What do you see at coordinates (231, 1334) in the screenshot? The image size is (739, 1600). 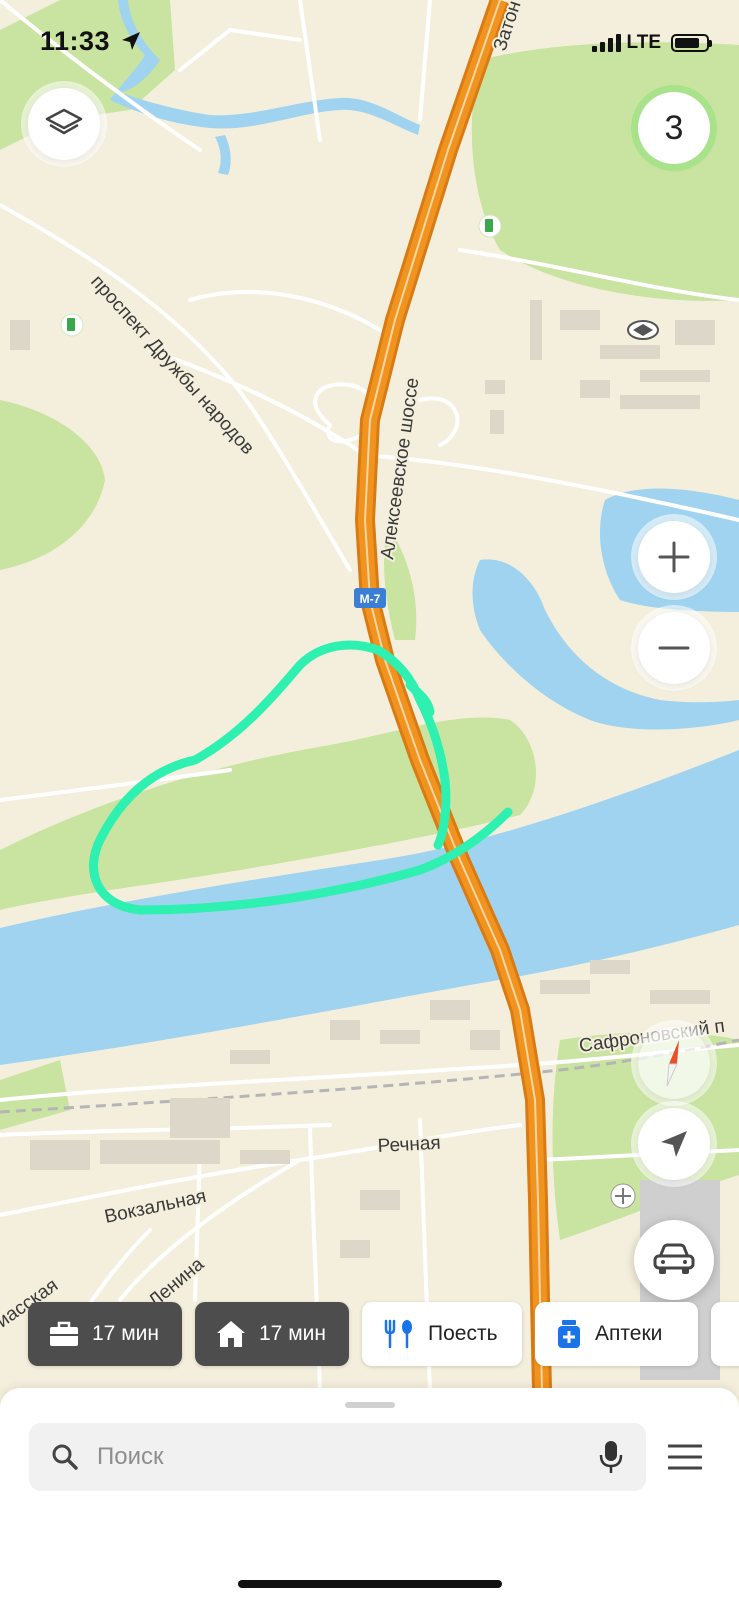 I see `home-icon` at bounding box center [231, 1334].